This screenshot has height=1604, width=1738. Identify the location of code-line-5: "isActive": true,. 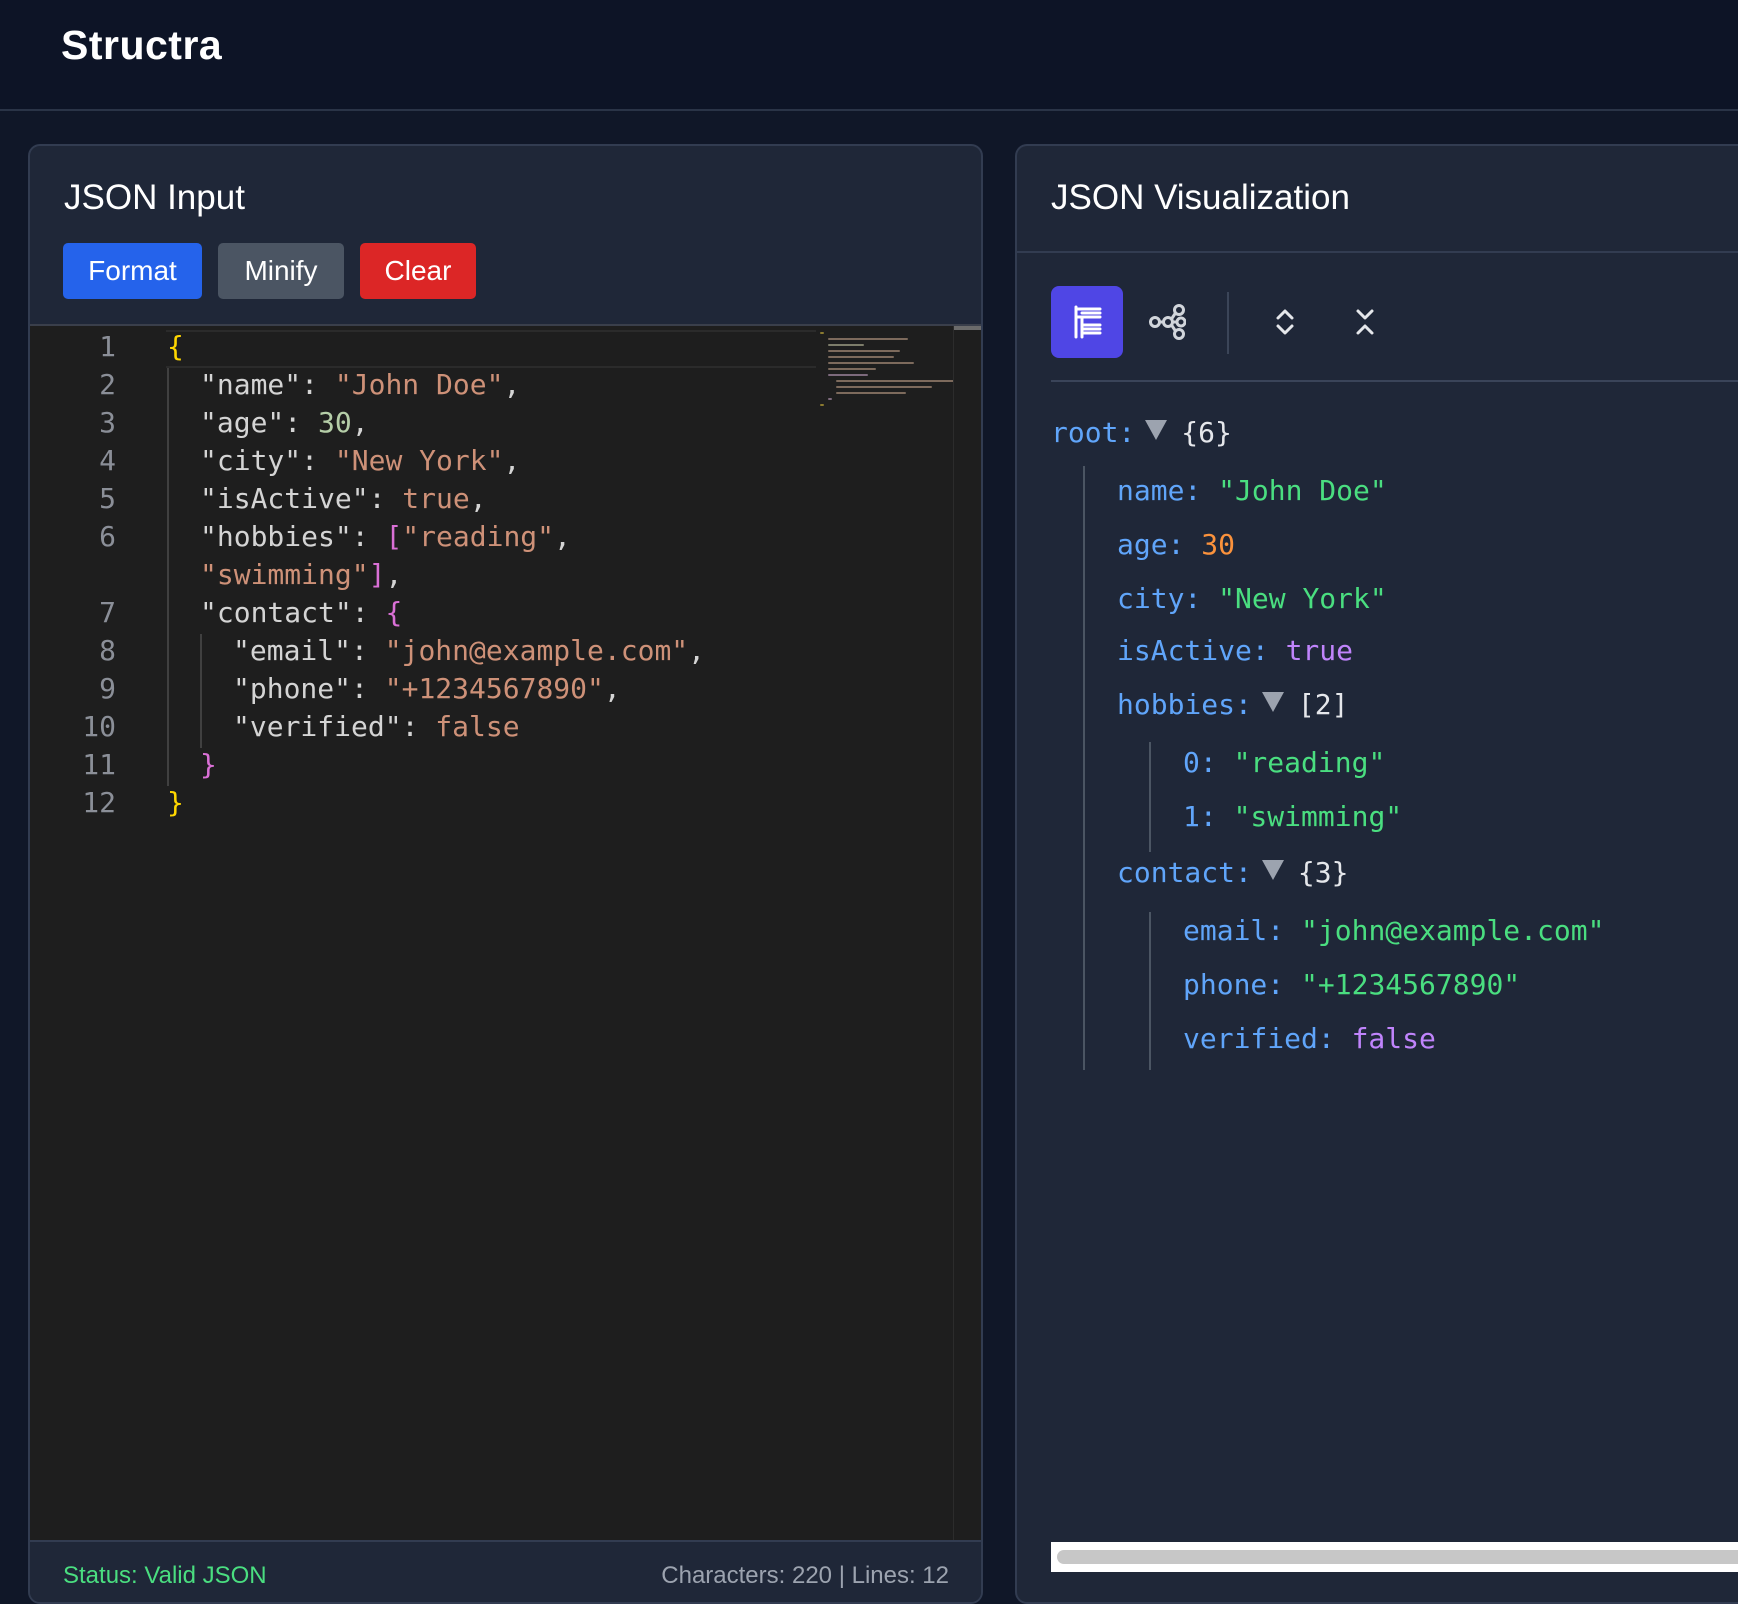
(343, 498).